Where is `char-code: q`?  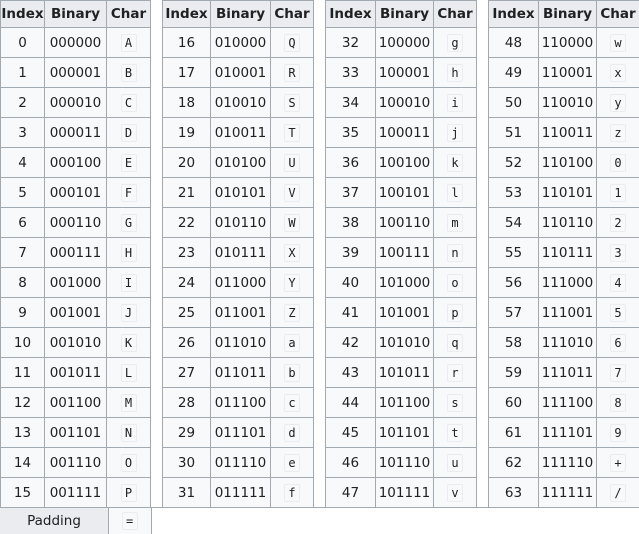 char-code: q is located at coordinates (455, 342).